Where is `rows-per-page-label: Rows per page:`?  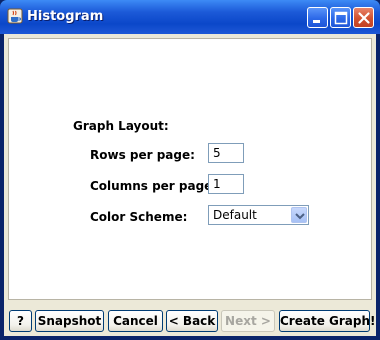 rows-per-page-label: Rows per page: is located at coordinates (142, 155).